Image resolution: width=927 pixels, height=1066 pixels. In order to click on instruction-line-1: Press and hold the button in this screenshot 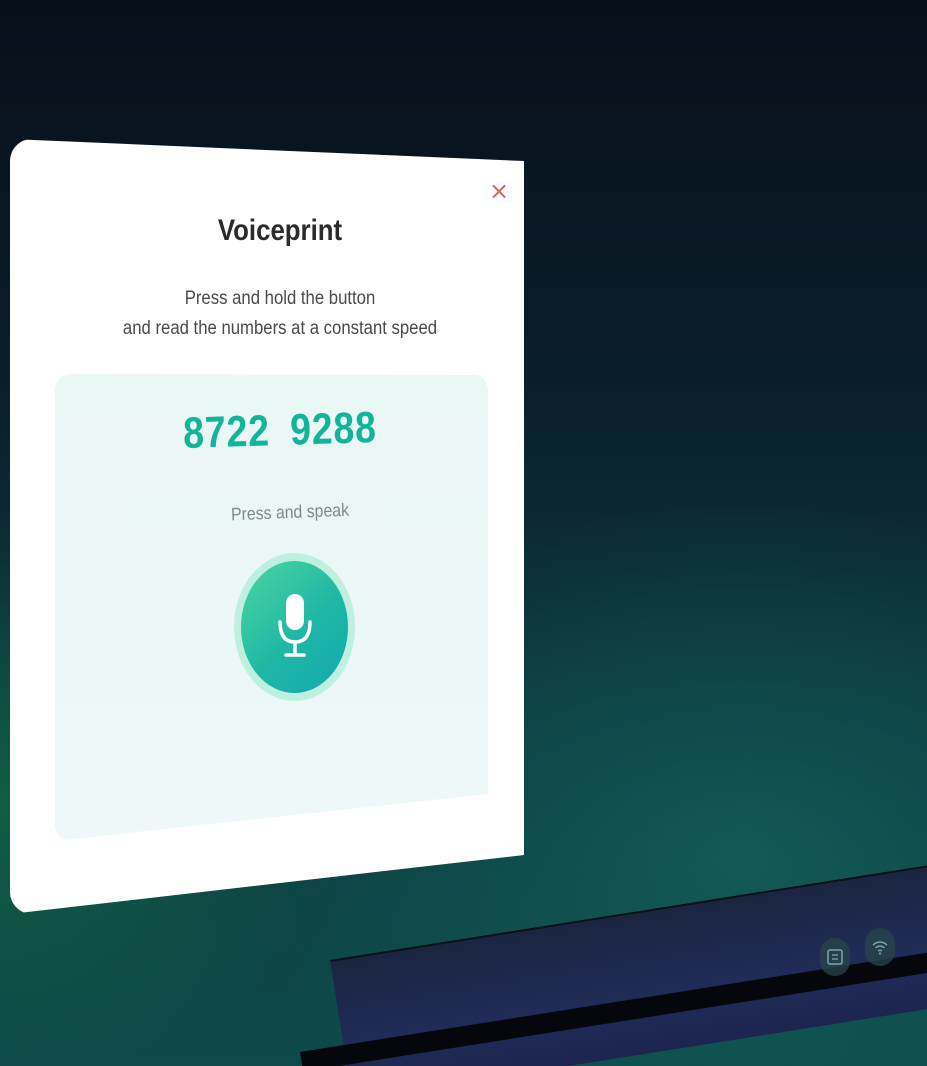, I will do `click(280, 298)`.